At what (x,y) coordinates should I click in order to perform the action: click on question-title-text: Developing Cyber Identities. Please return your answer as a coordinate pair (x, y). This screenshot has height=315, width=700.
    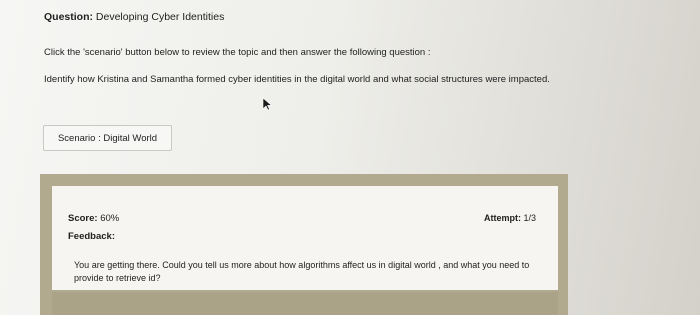
    Looking at the image, I should click on (160, 17).